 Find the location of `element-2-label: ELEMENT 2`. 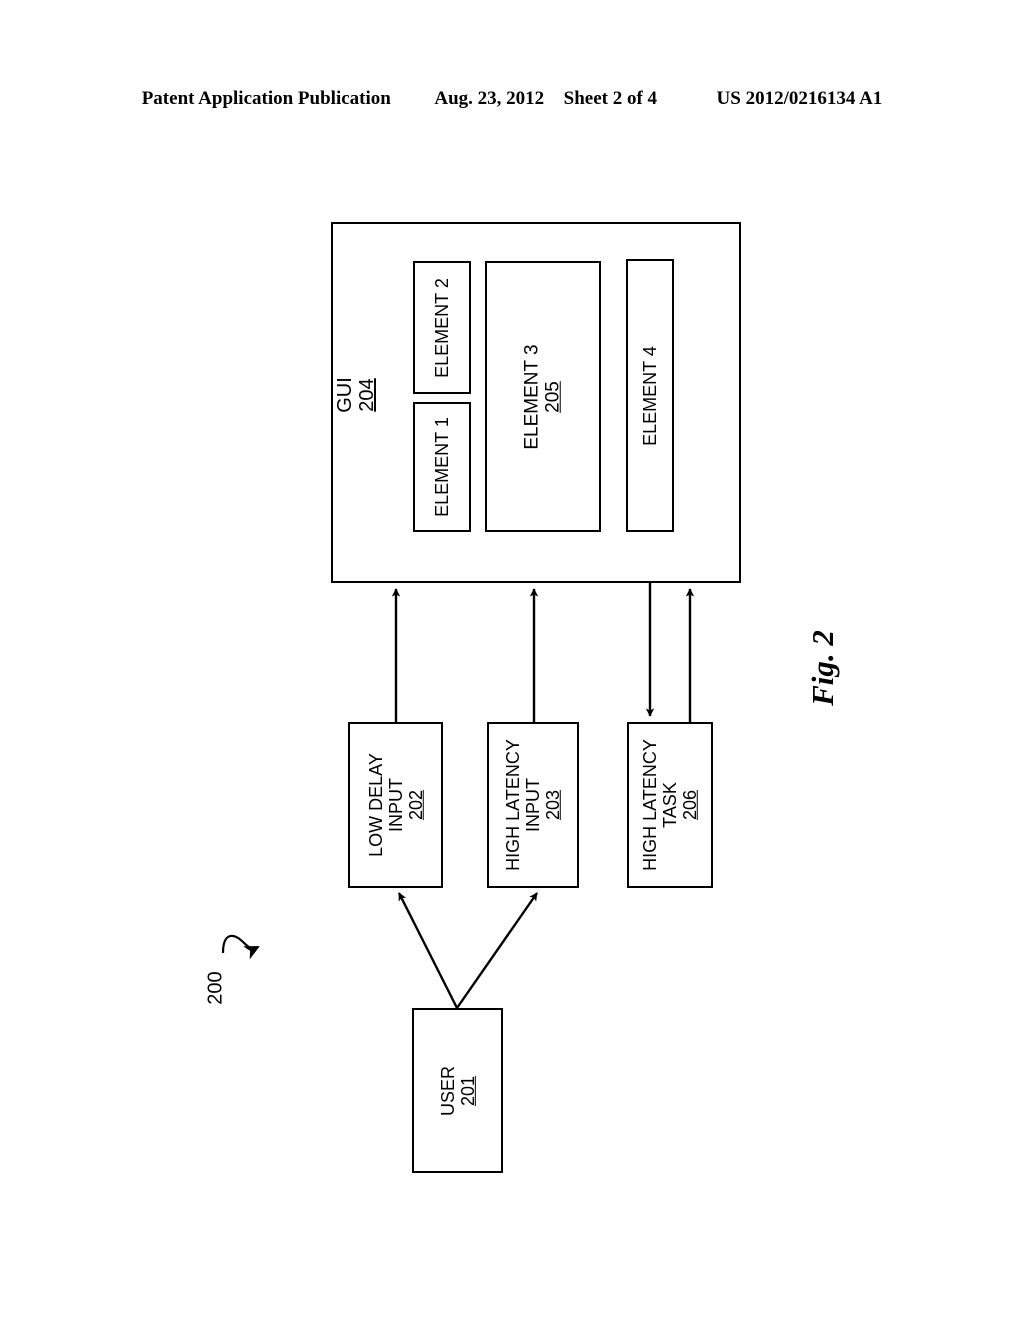

element-2-label: ELEMENT 2 is located at coordinates (441, 327).